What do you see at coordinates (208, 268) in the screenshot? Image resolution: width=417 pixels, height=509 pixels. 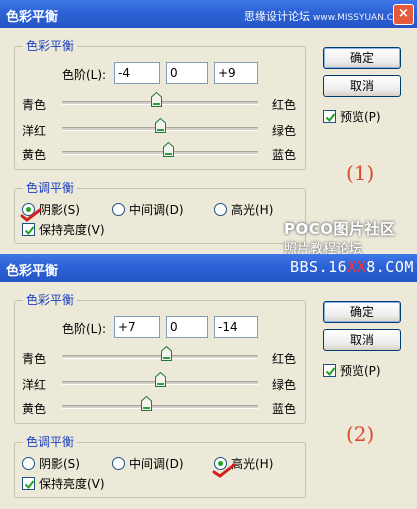 I see `title-bar: 色彩平衡 BBS.16XX8.COM` at bounding box center [208, 268].